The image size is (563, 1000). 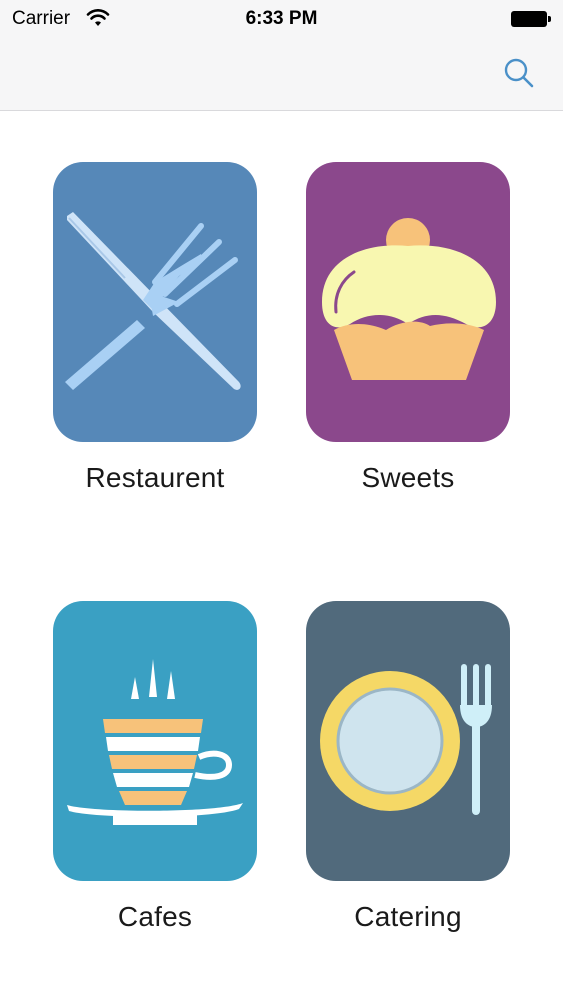 I want to click on restaurant-card, so click(x=155, y=302).